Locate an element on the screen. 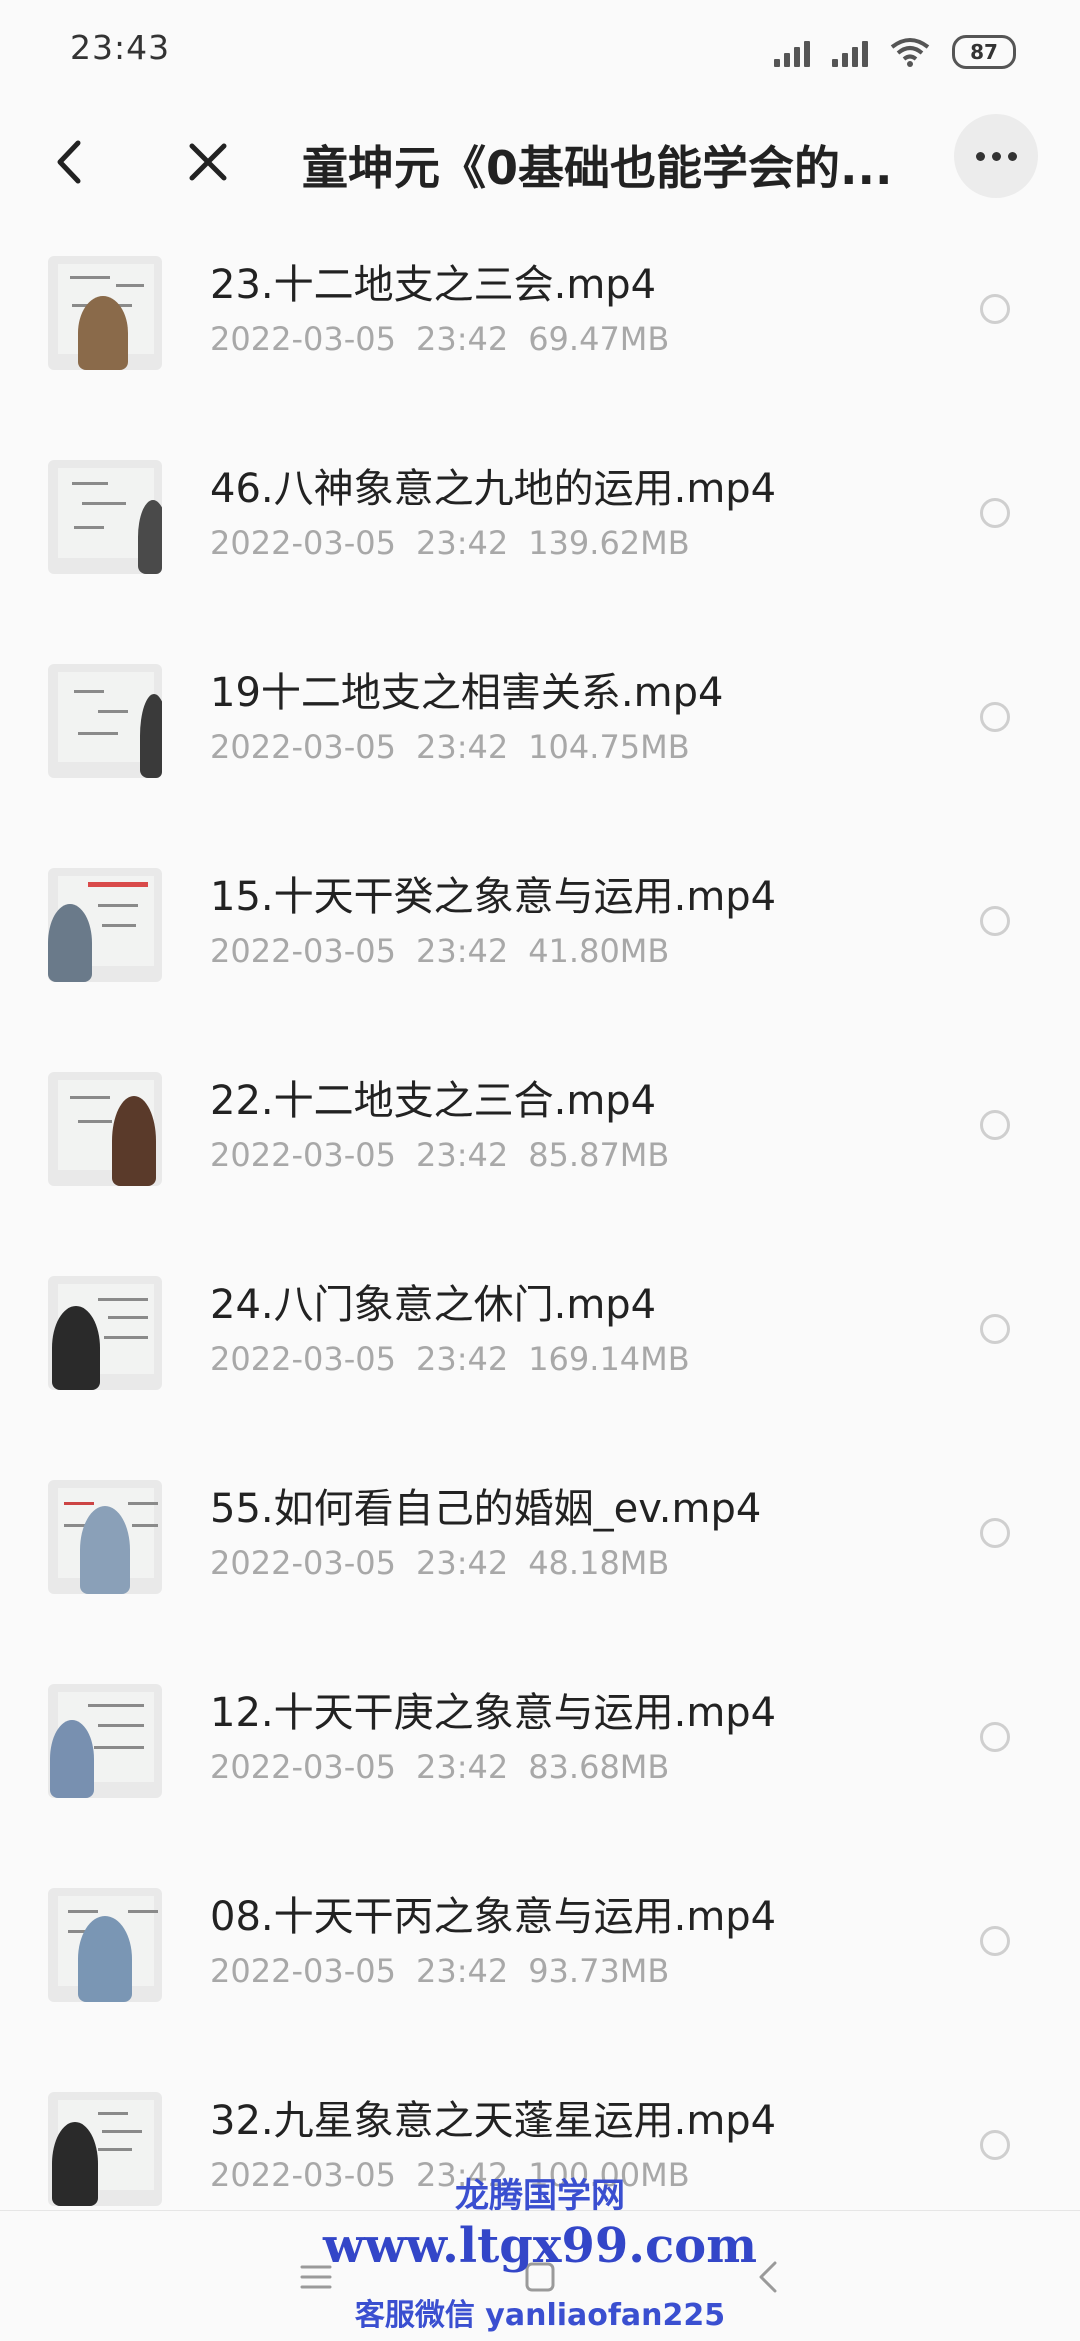 This screenshot has height=2341, width=1080. watermark-contact: 客服微信 yanliaofan225 is located at coordinates (540, 2315).